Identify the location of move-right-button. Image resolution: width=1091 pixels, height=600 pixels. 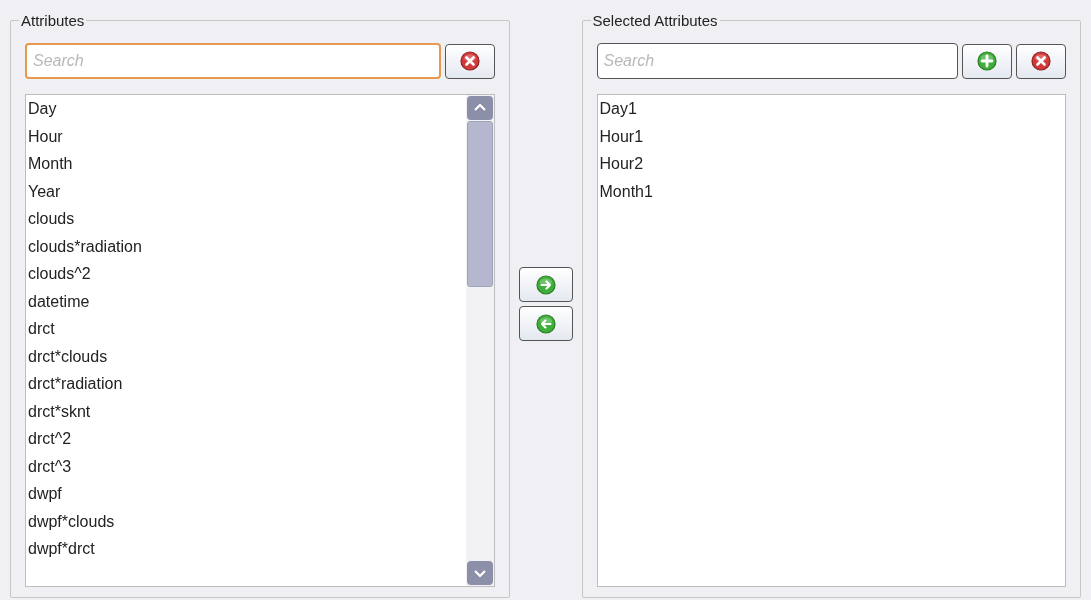
(545, 284).